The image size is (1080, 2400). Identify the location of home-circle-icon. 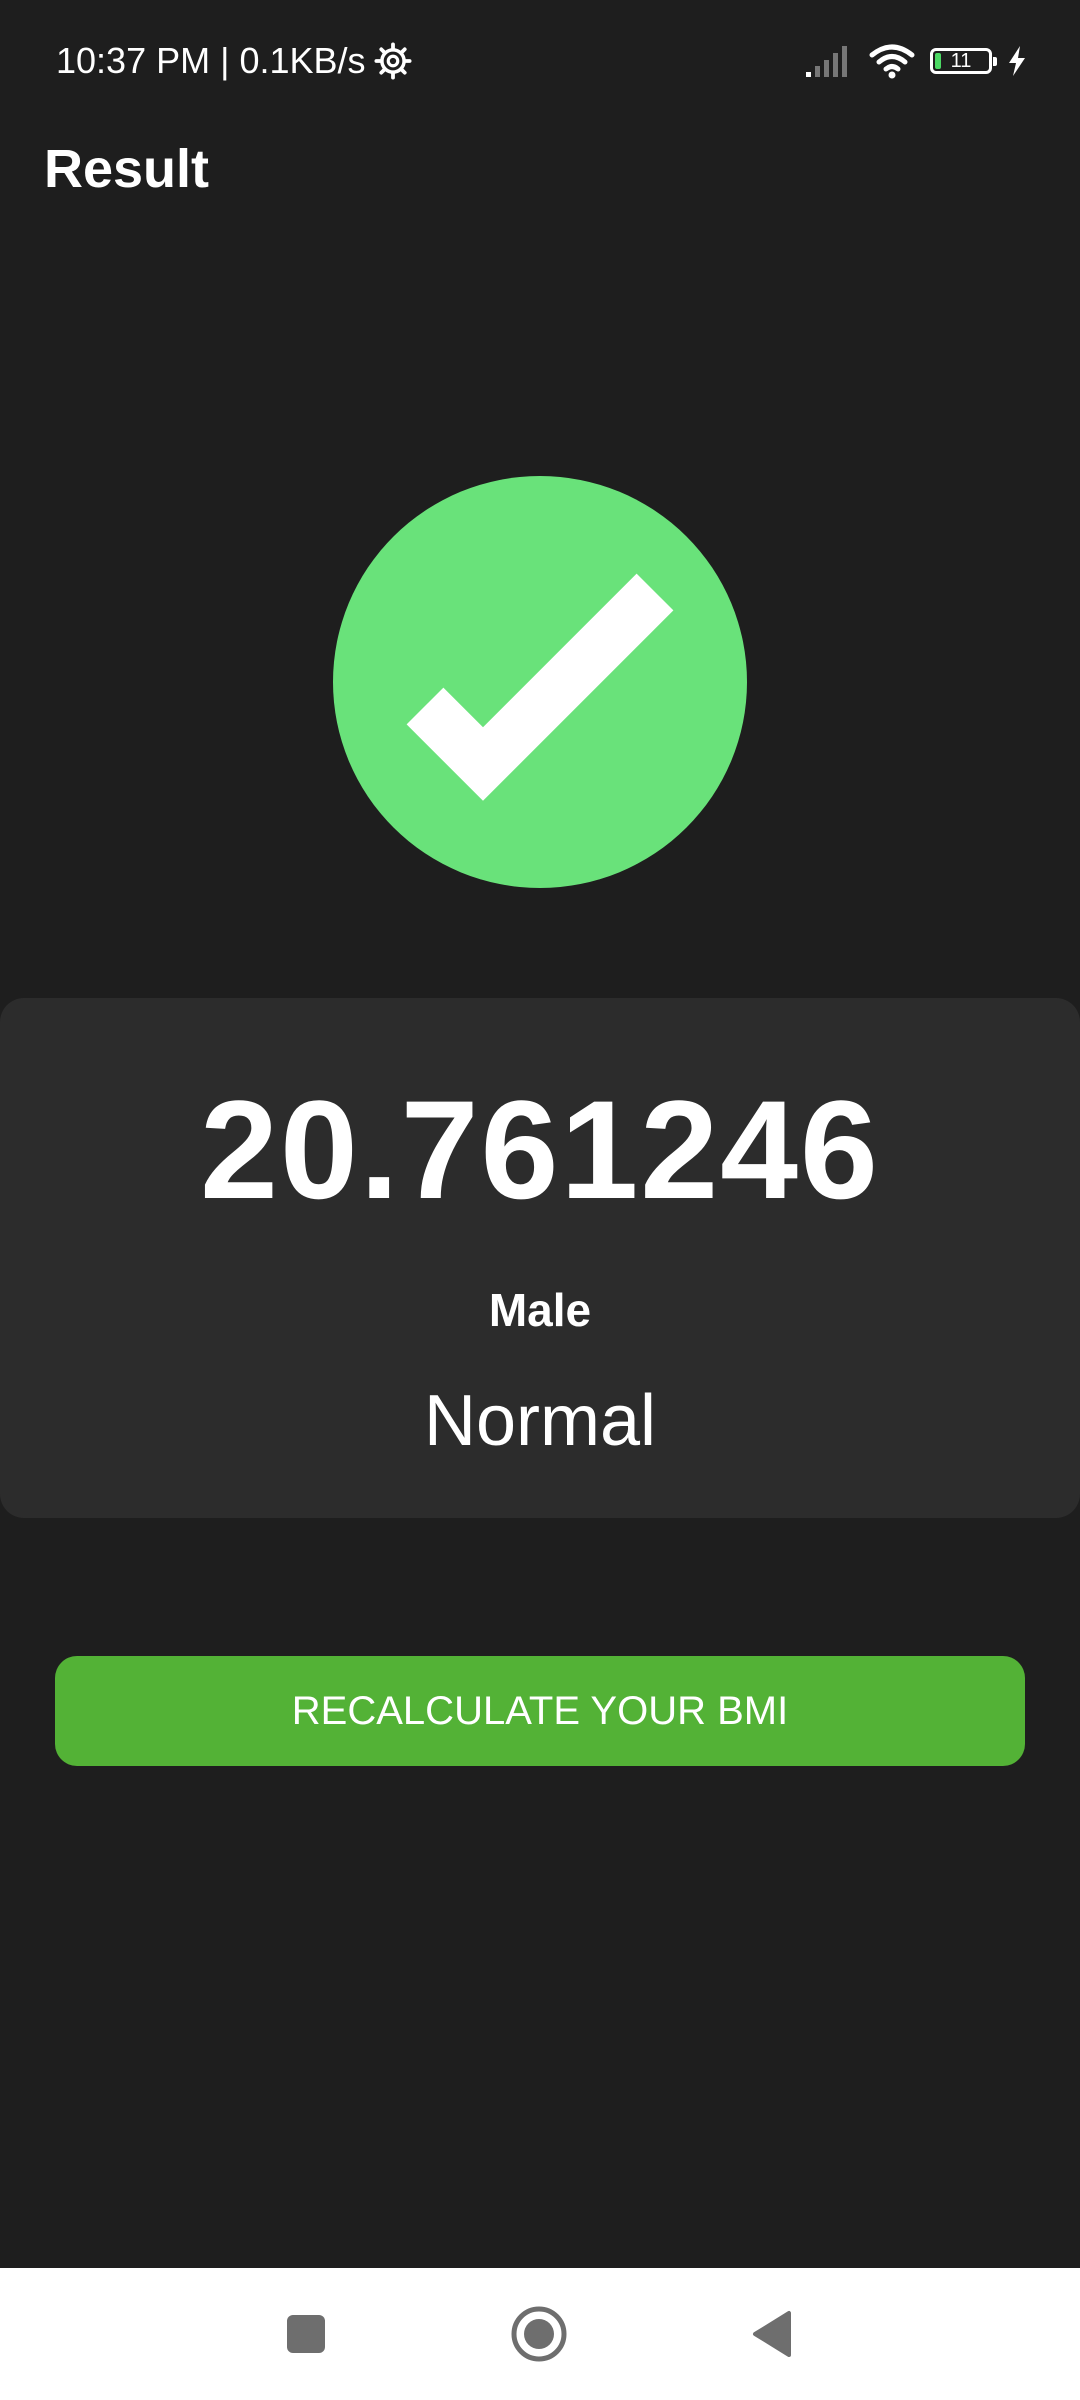
(539, 2334).